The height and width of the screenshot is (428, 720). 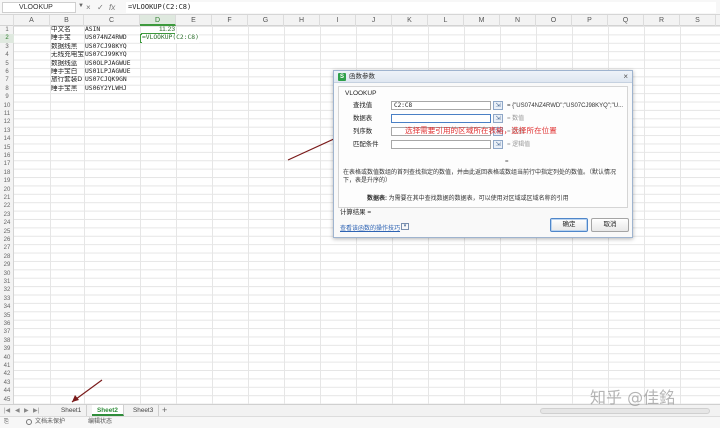 I want to click on protect-icon, so click(x=29, y=422).